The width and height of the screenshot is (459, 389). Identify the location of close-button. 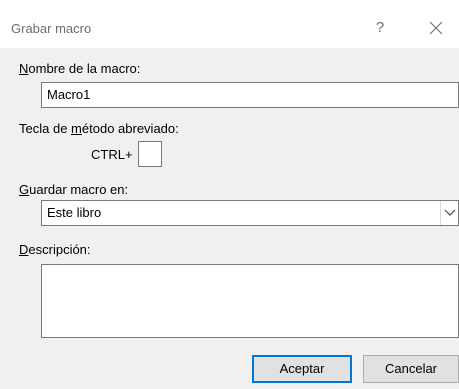
(436, 28).